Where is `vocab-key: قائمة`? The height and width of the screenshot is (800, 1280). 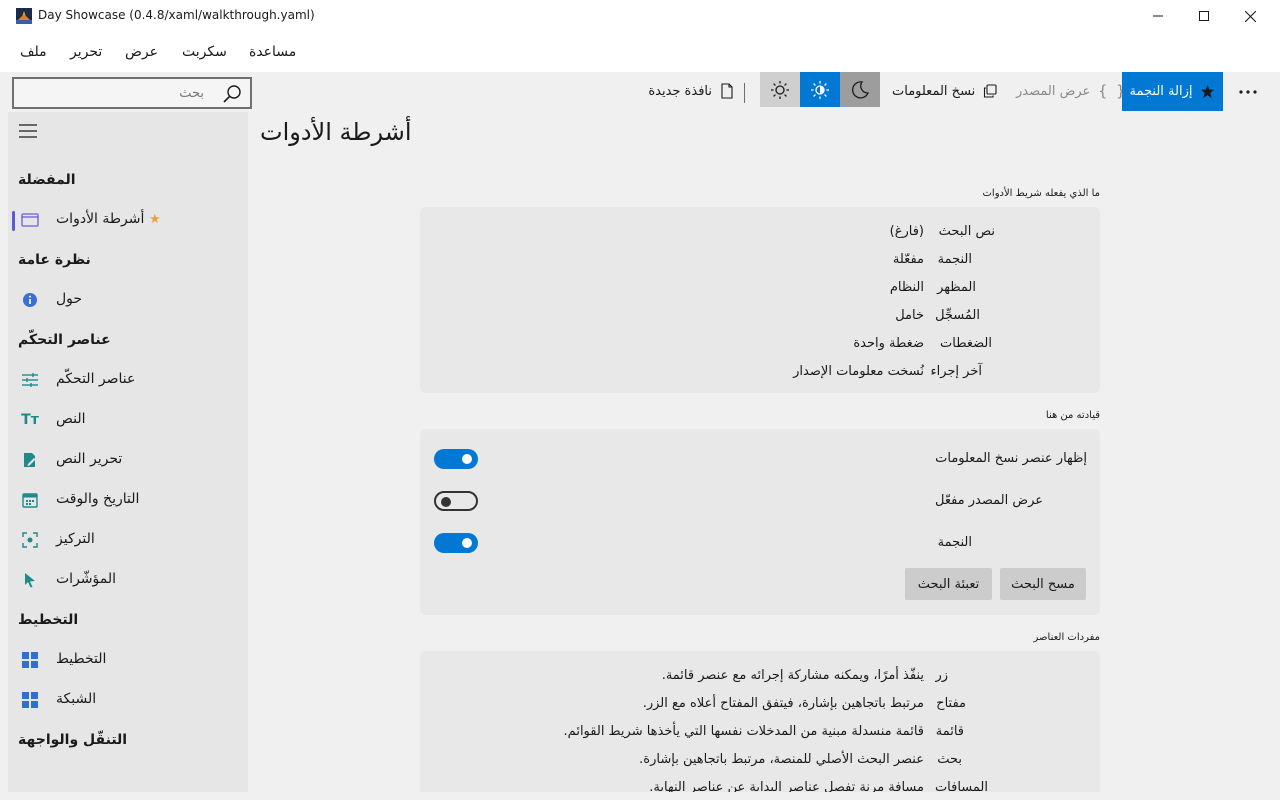
vocab-key: قائمة is located at coordinates (949, 731).